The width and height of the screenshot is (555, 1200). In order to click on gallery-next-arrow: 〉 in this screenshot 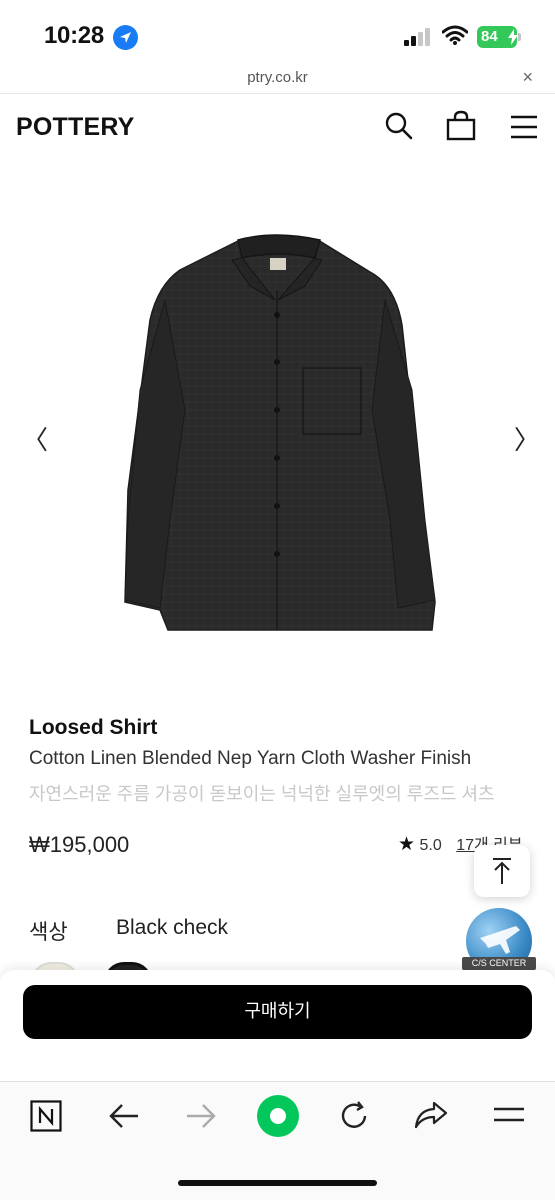, I will do `click(527, 438)`.